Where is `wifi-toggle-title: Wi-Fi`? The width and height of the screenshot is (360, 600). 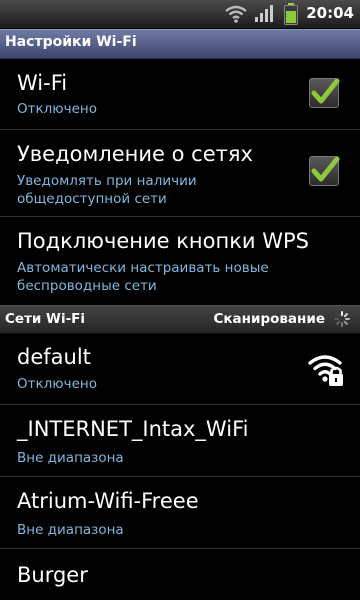 wifi-toggle-title: Wi-Fi is located at coordinates (42, 83).